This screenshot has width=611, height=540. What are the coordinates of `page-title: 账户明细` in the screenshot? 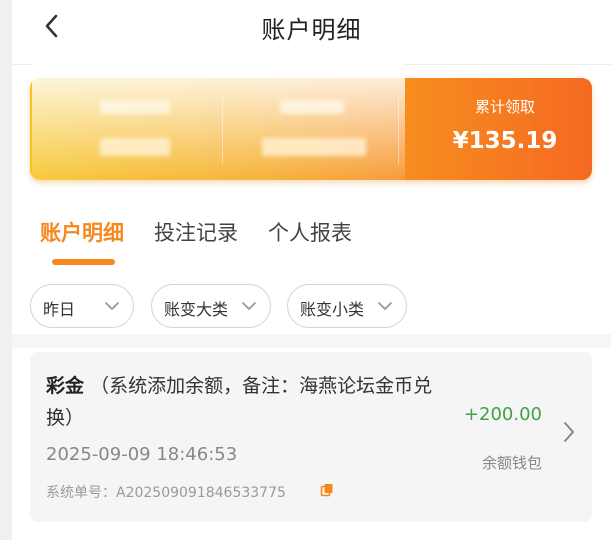 It's located at (311, 30).